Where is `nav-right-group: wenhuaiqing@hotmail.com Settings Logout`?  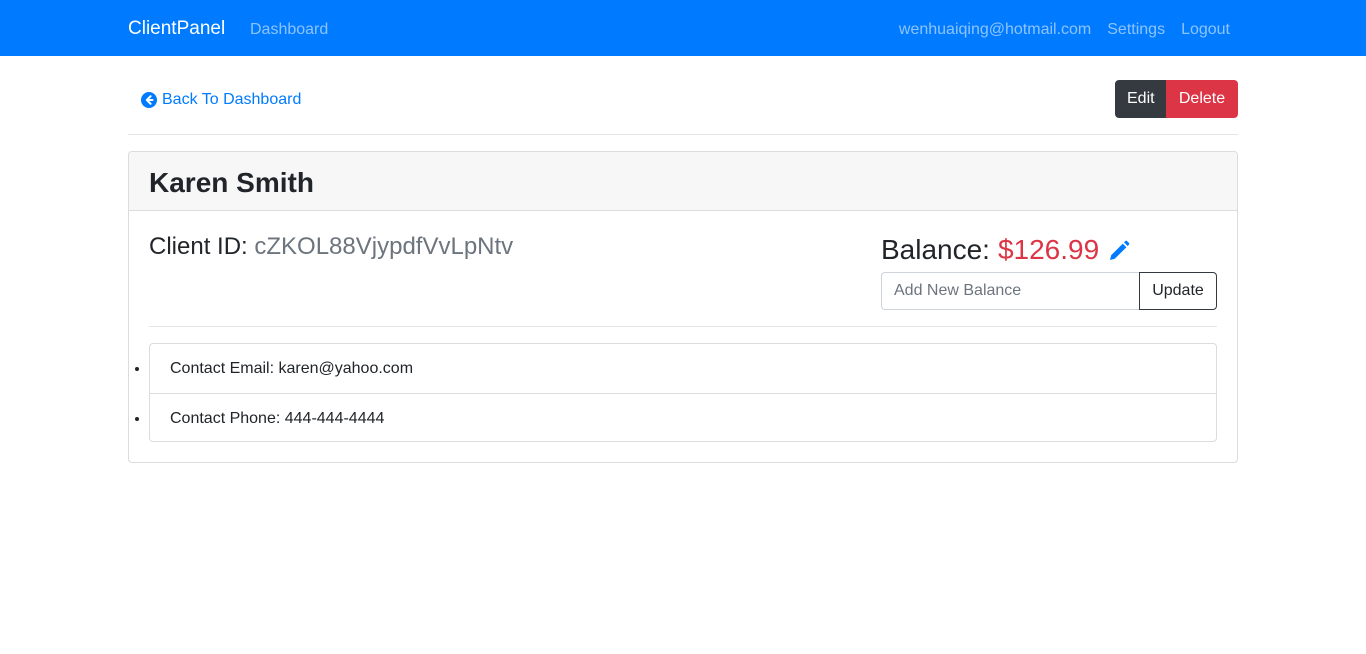 nav-right-group: wenhuaiqing@hotmail.com Settings Logout is located at coordinates (1064, 30).